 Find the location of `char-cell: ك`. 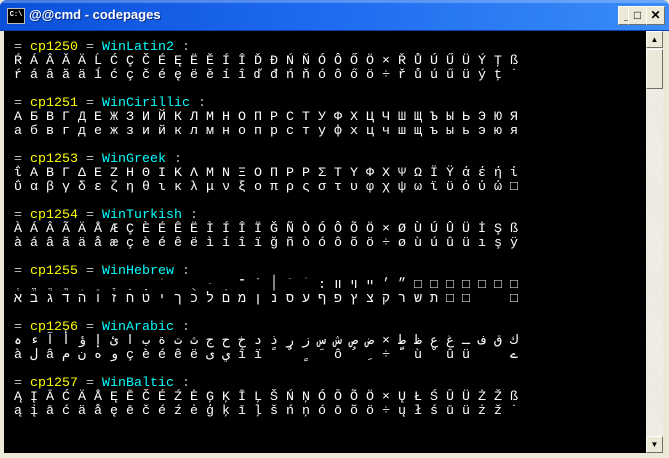

char-cell: ك is located at coordinates (514, 341).